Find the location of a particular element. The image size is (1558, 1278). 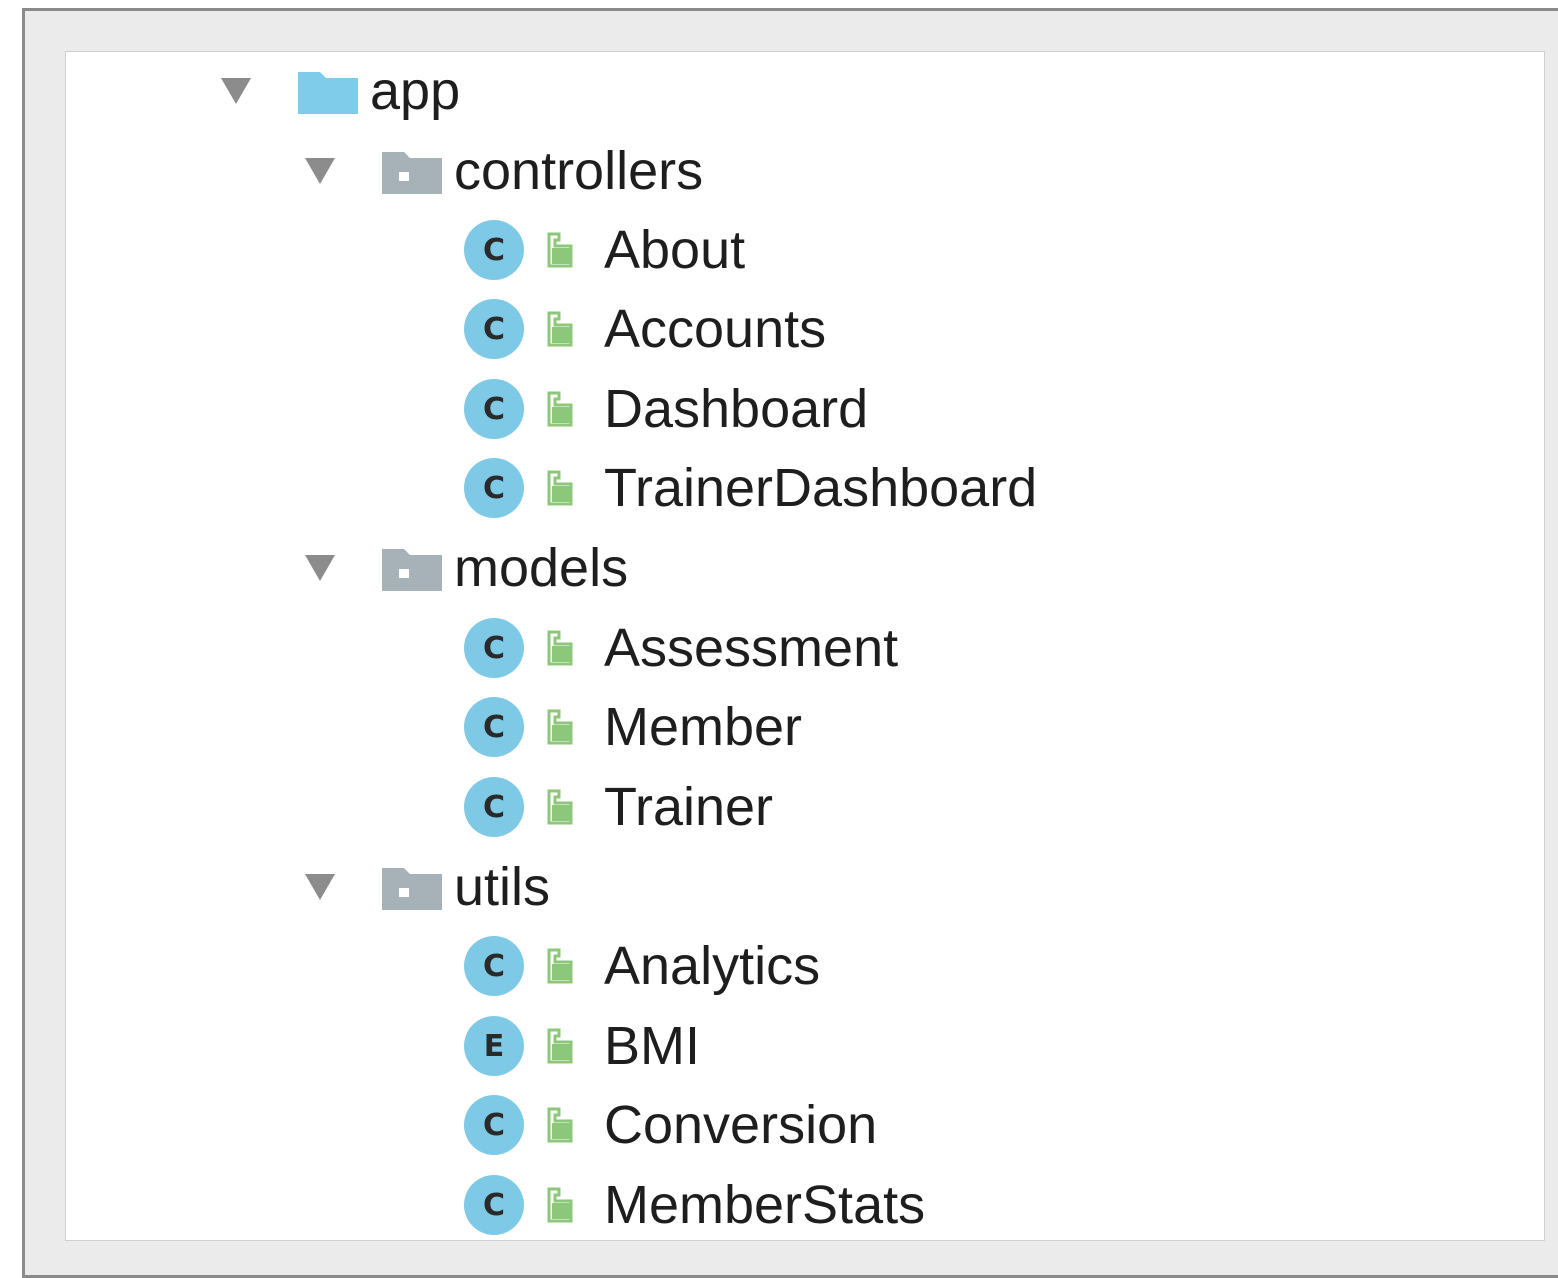

tree-leaf-trainer: C Trainer is located at coordinates (618, 807).